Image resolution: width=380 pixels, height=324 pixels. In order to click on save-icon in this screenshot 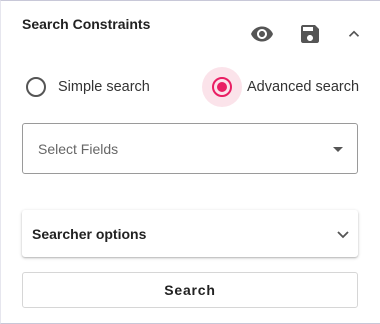, I will do `click(310, 34)`.